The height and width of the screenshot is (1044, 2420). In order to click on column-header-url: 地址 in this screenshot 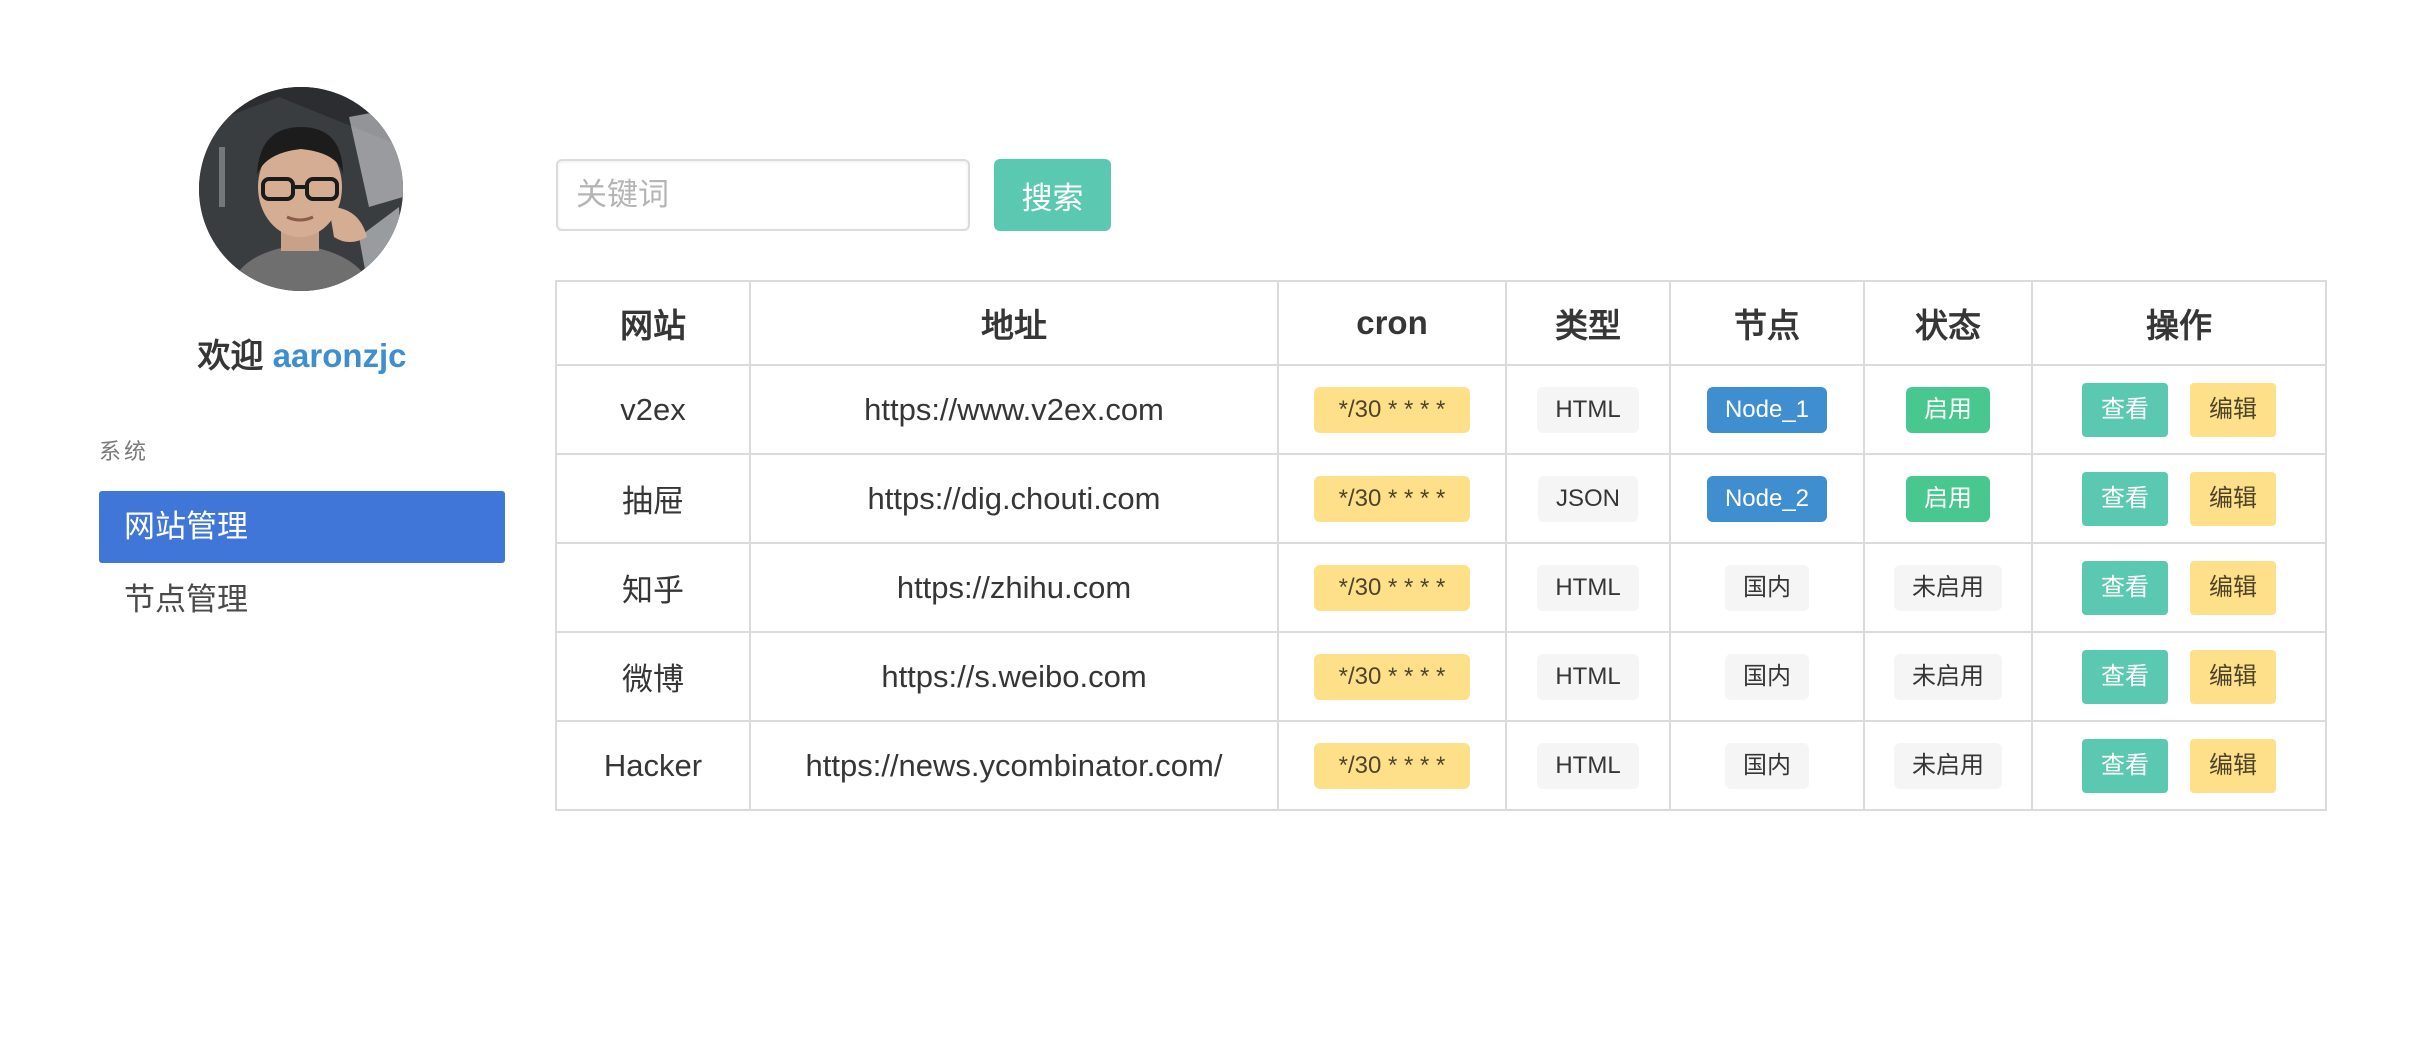, I will do `click(1014, 323)`.